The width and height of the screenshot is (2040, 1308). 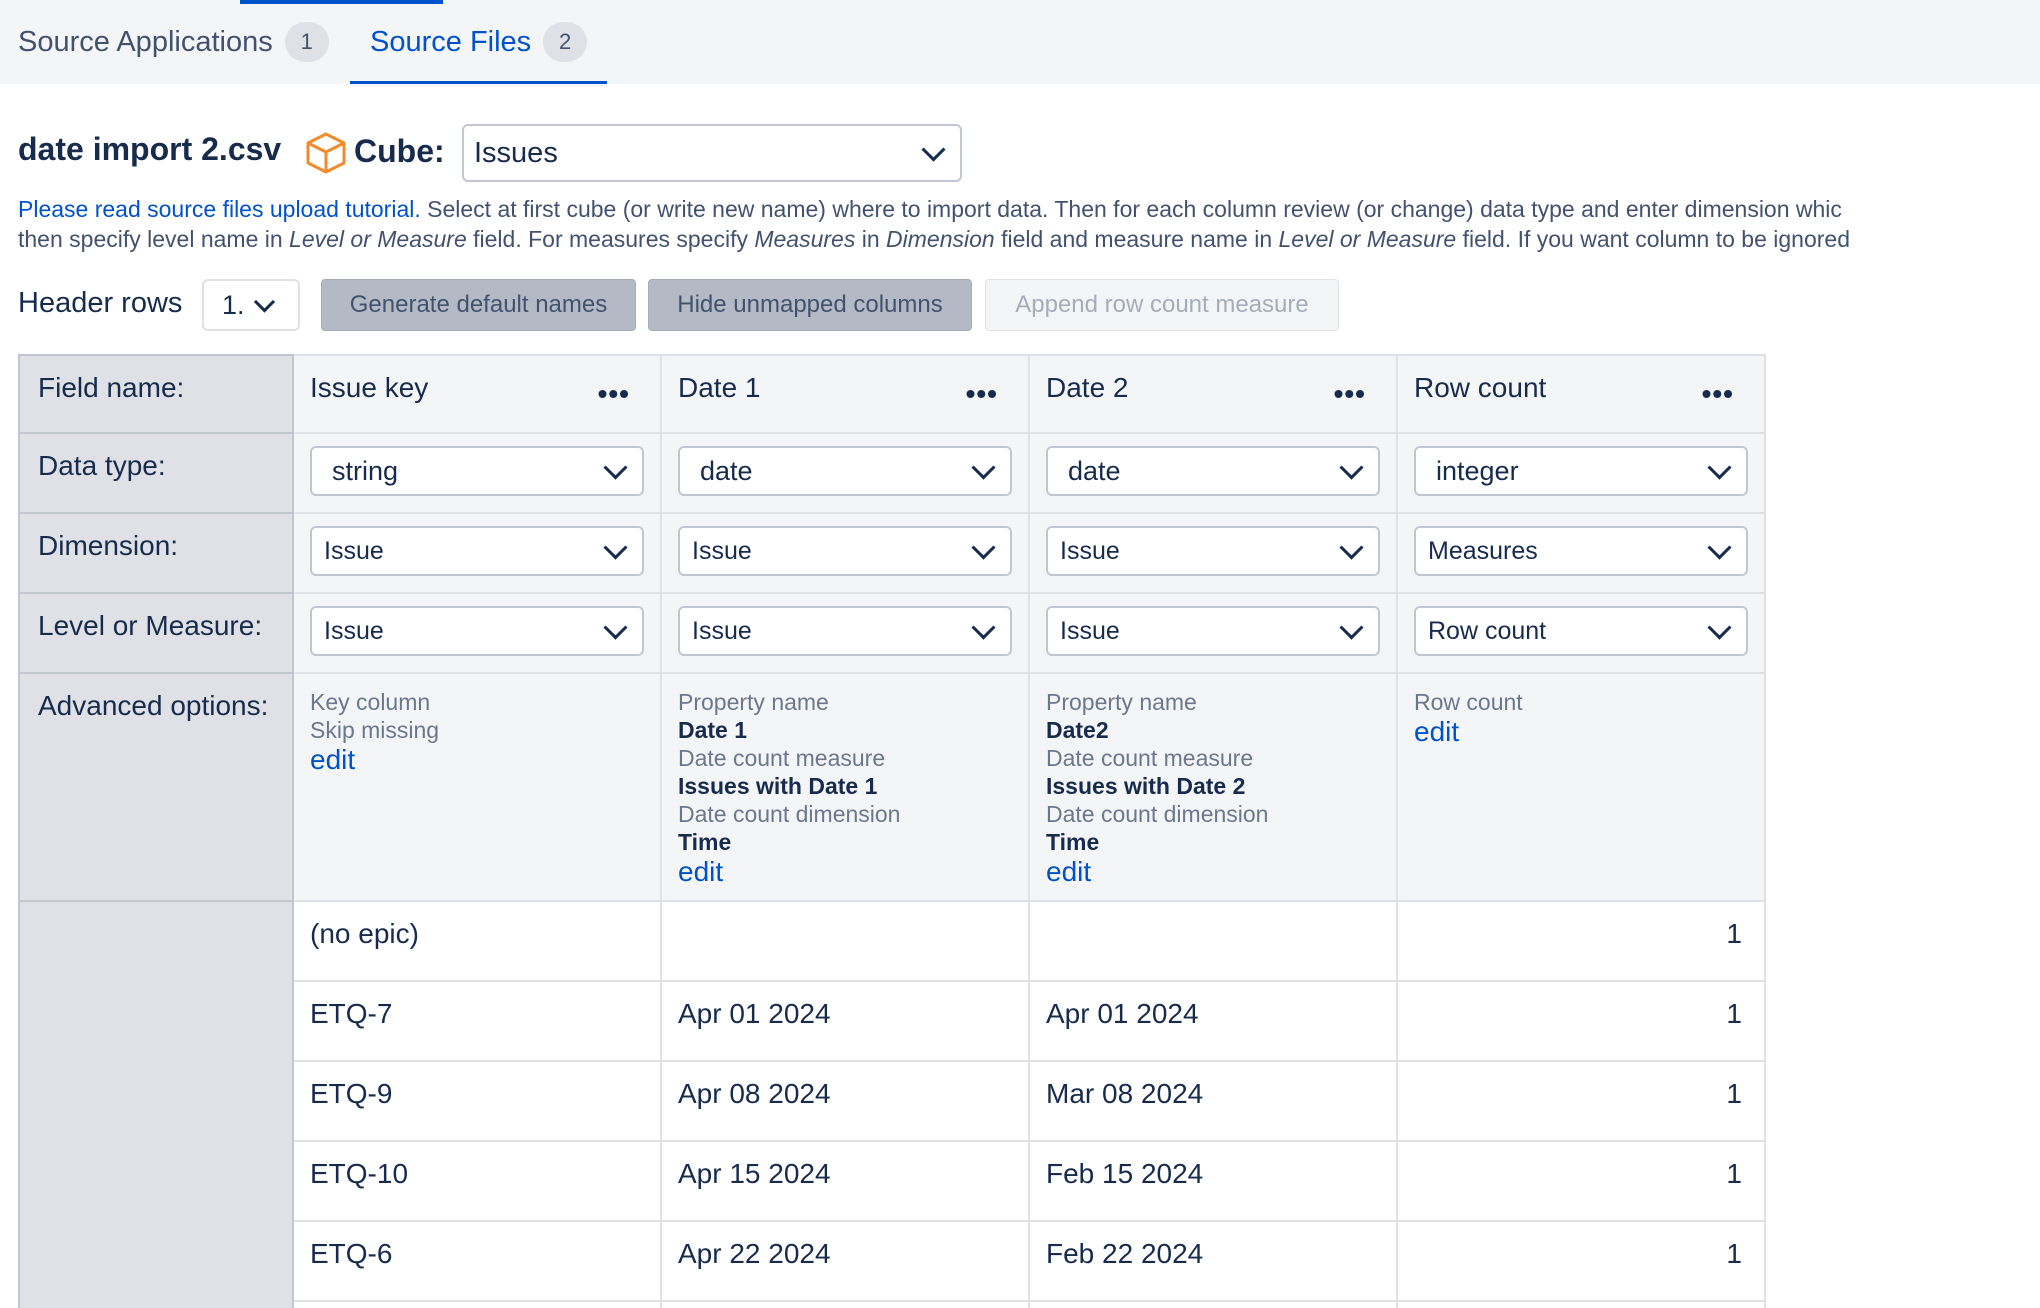 What do you see at coordinates (712, 153) in the screenshot?
I see `cube-select: Issues` at bounding box center [712, 153].